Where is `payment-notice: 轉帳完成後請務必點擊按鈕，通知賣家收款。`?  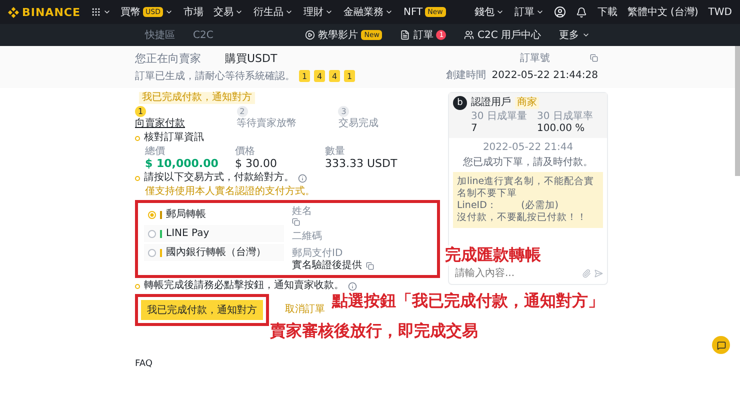 payment-notice: 轉帳完成後請務必點擊按鈕，通知賣家收款。 is located at coordinates (244, 286).